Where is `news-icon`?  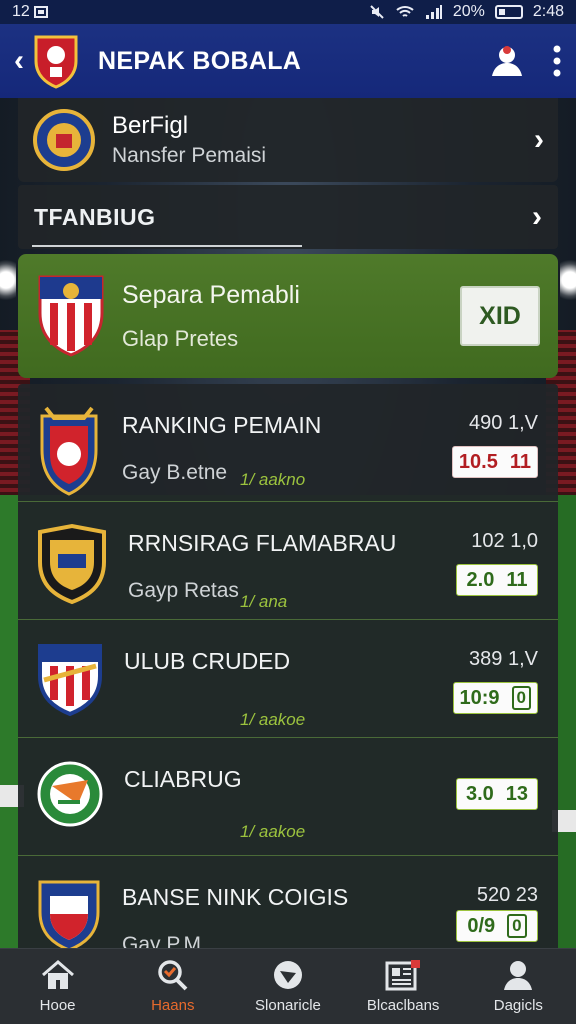 news-icon is located at coordinates (403, 975).